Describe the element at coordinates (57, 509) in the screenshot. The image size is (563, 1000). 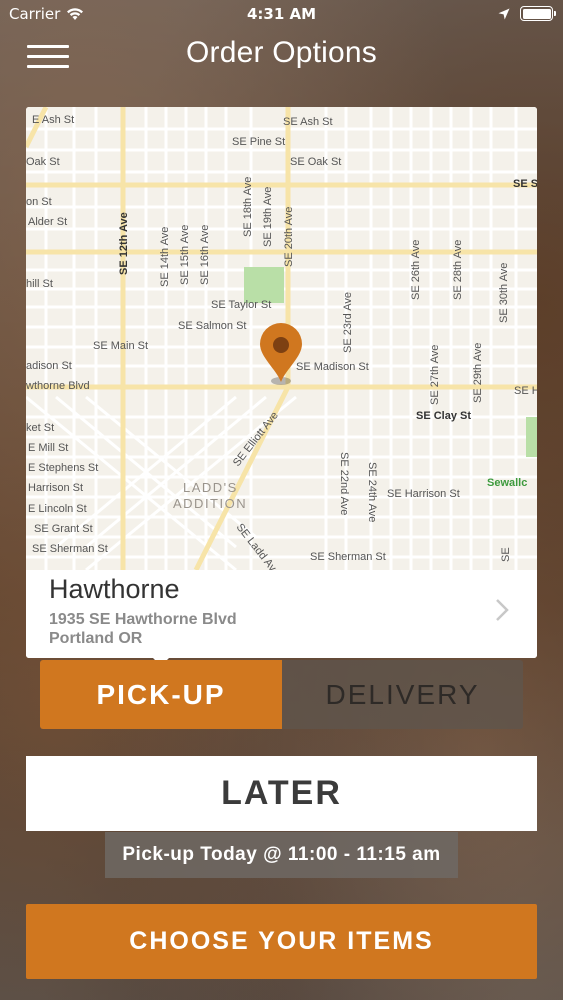
I see `street-label: E Lincoln St` at that location.